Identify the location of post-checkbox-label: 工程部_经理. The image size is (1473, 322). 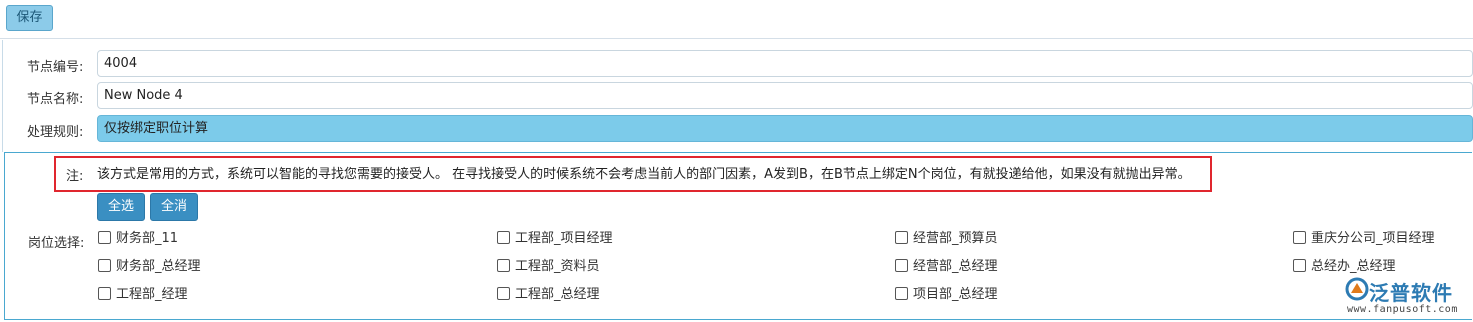
(152, 294).